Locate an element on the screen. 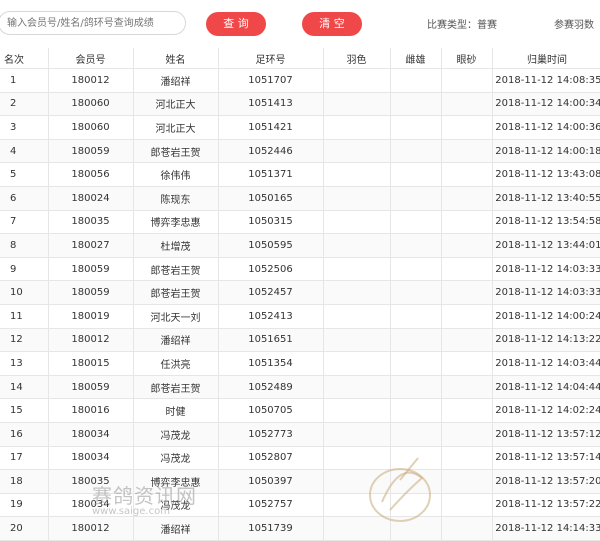 This screenshot has height=541, width=600. cell-ring-number: 1052757 is located at coordinates (271, 505).